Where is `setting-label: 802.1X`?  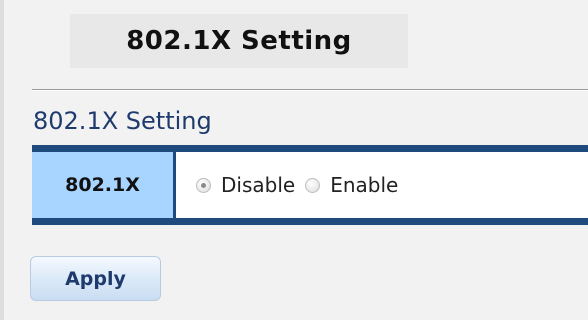 setting-label: 802.1X is located at coordinates (102, 185).